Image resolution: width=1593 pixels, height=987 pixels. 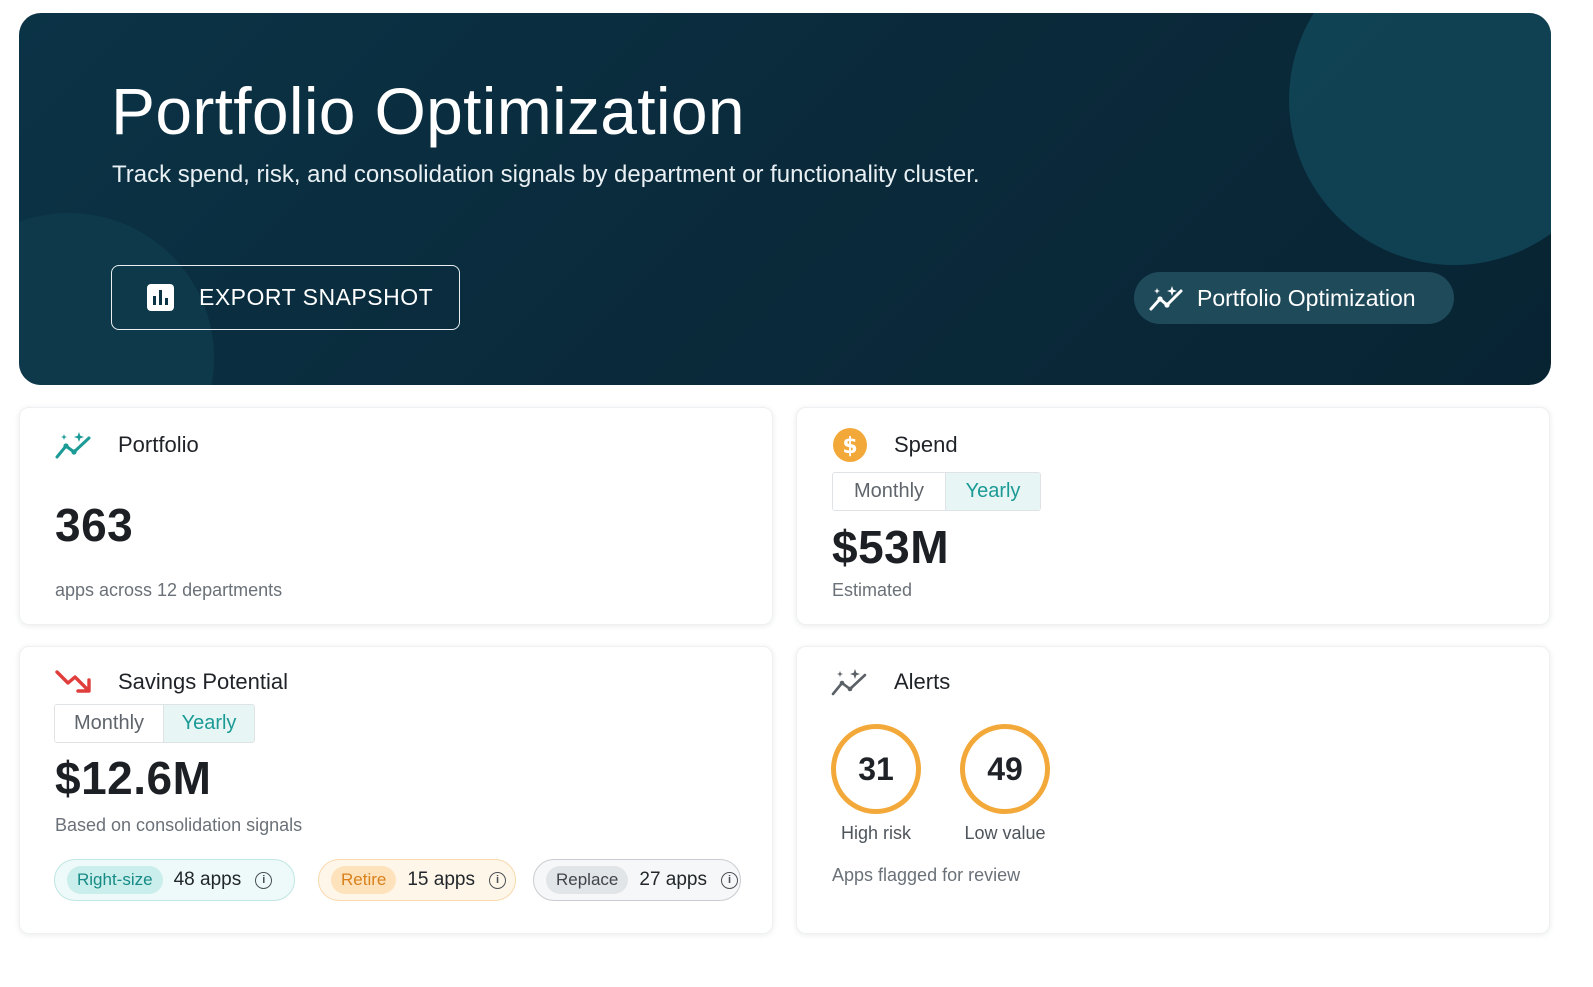 I want to click on savings-monthly-option: Monthly, so click(x=109, y=723).